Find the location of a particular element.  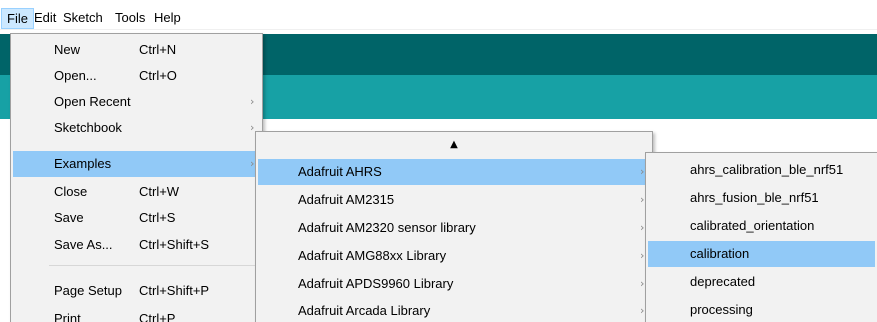

ahrs-item-calibrated-orientation: calibrated_orientation is located at coordinates (761, 226).